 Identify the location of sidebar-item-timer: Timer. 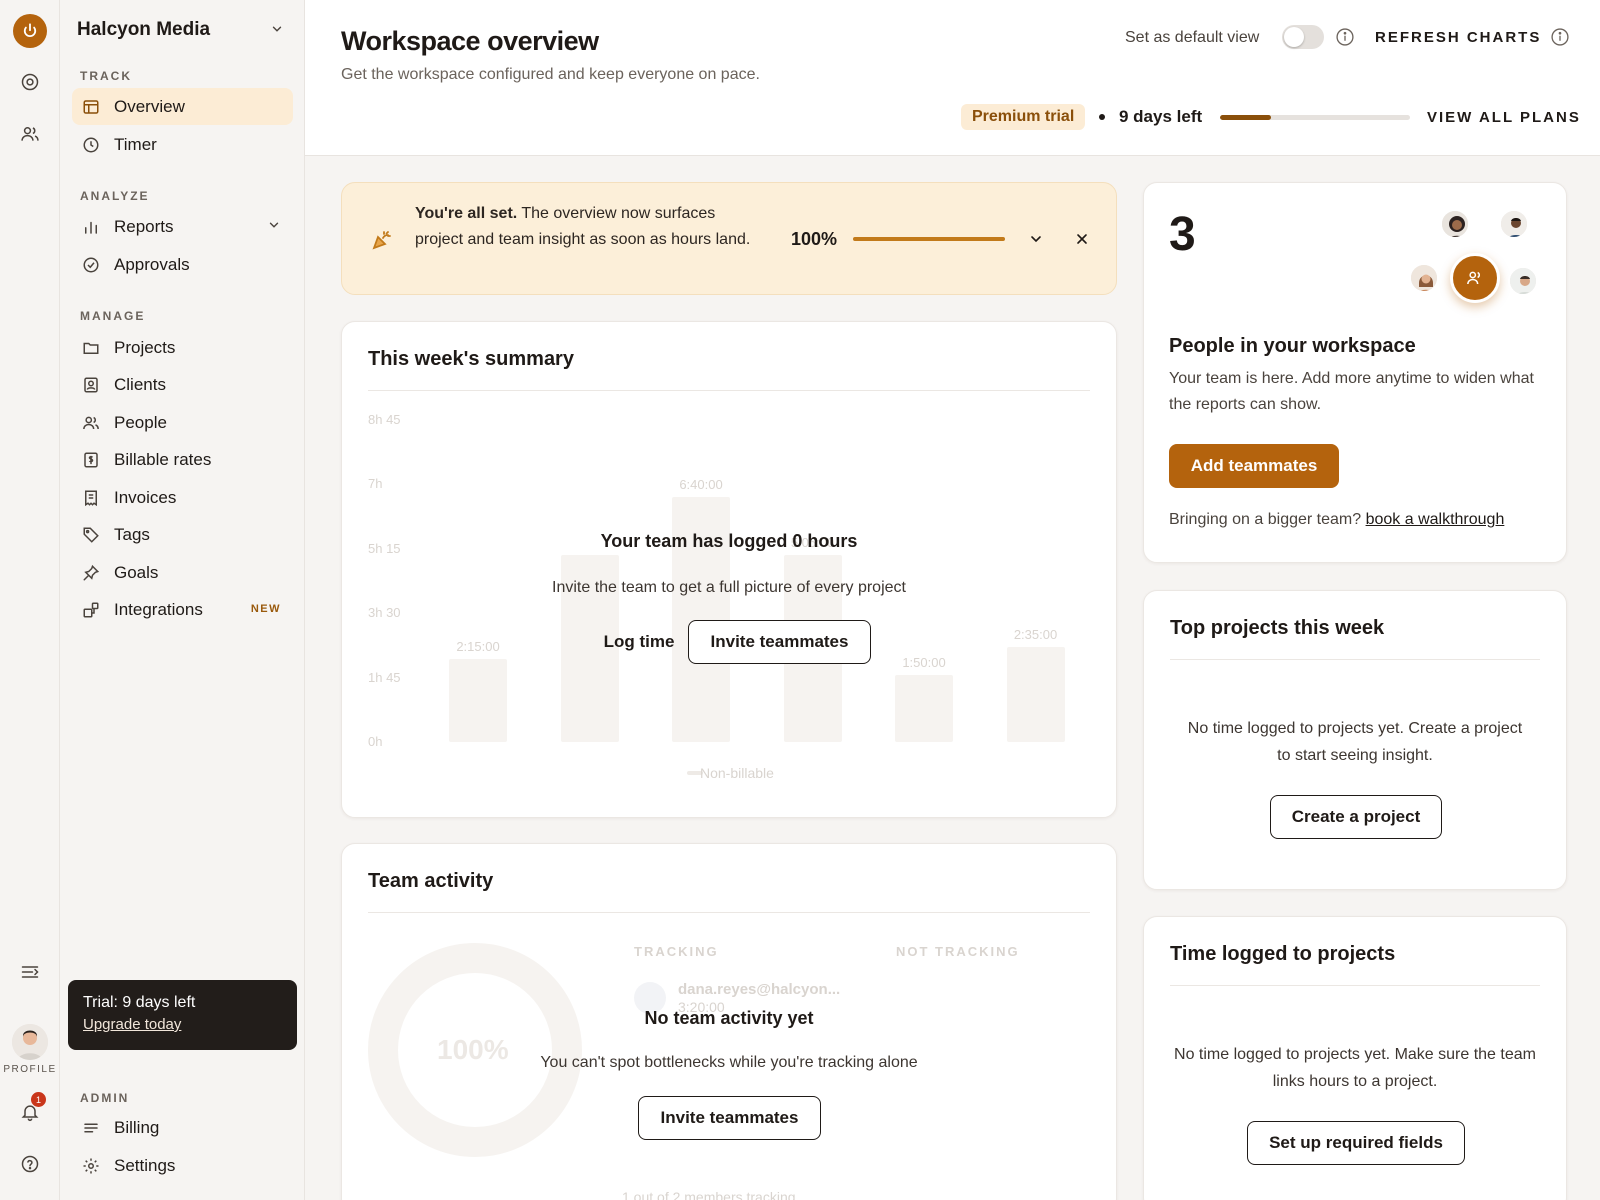
(182, 144).